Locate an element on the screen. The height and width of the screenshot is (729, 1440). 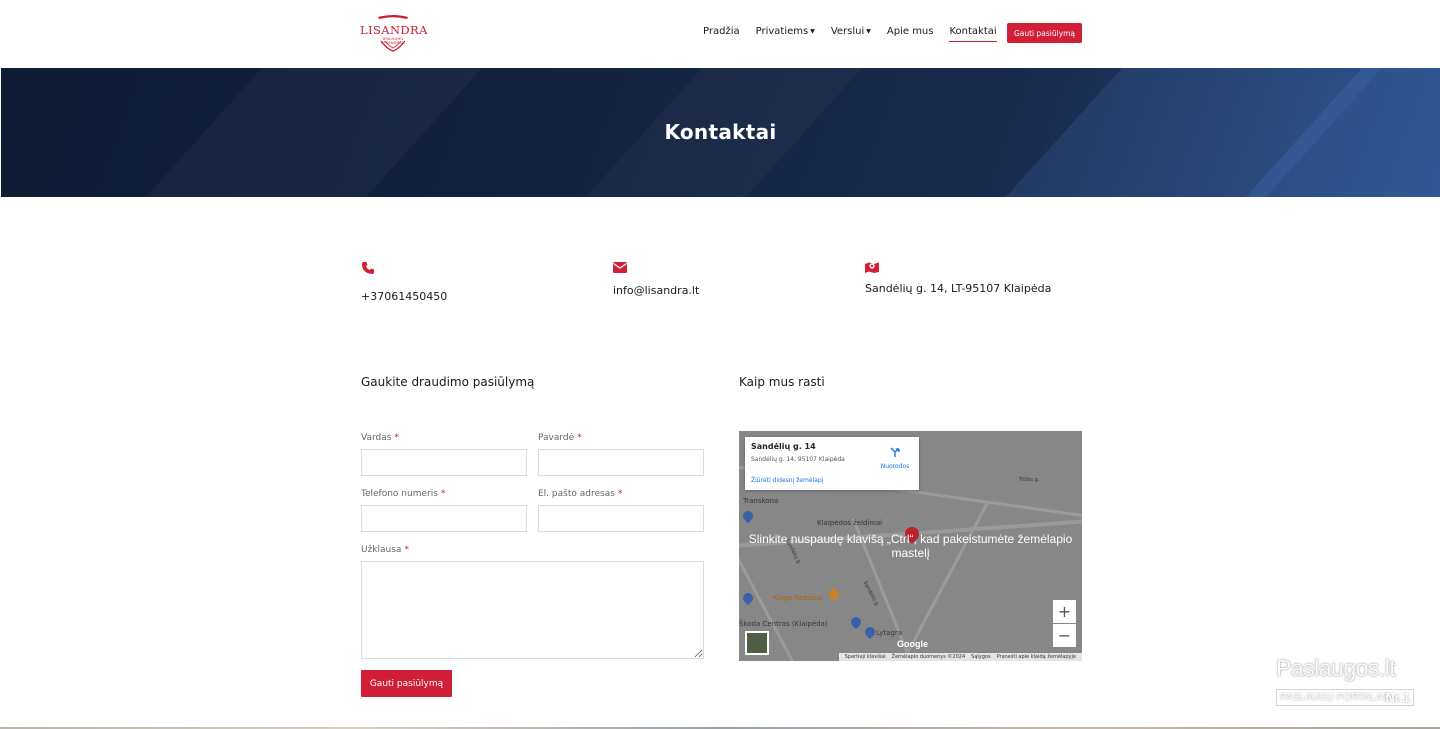
first-name-input is located at coordinates (444, 462).